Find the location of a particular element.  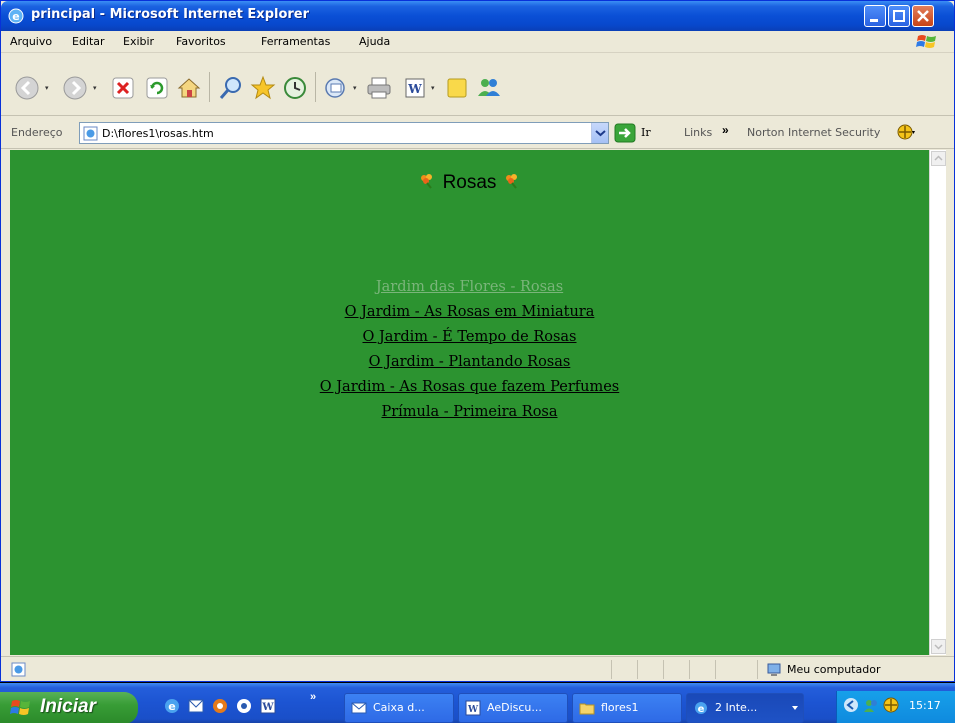

menu-ferramentas: Ferramentas is located at coordinates (295, 41).